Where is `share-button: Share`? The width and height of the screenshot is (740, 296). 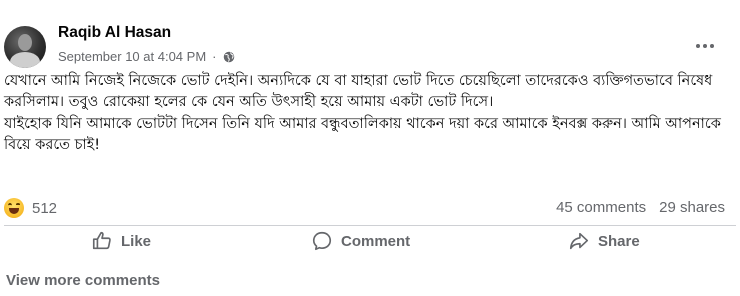 share-button: Share is located at coordinates (604, 241).